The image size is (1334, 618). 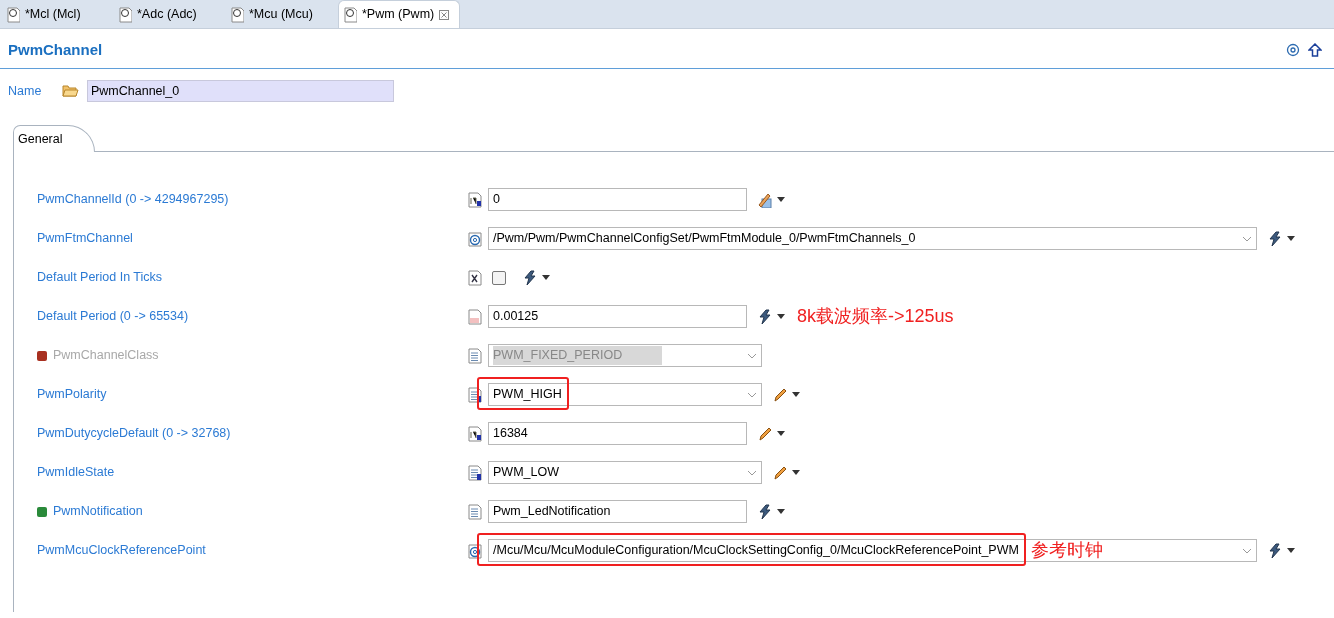 I want to click on field-label: PwmIdleState, so click(x=76, y=473).